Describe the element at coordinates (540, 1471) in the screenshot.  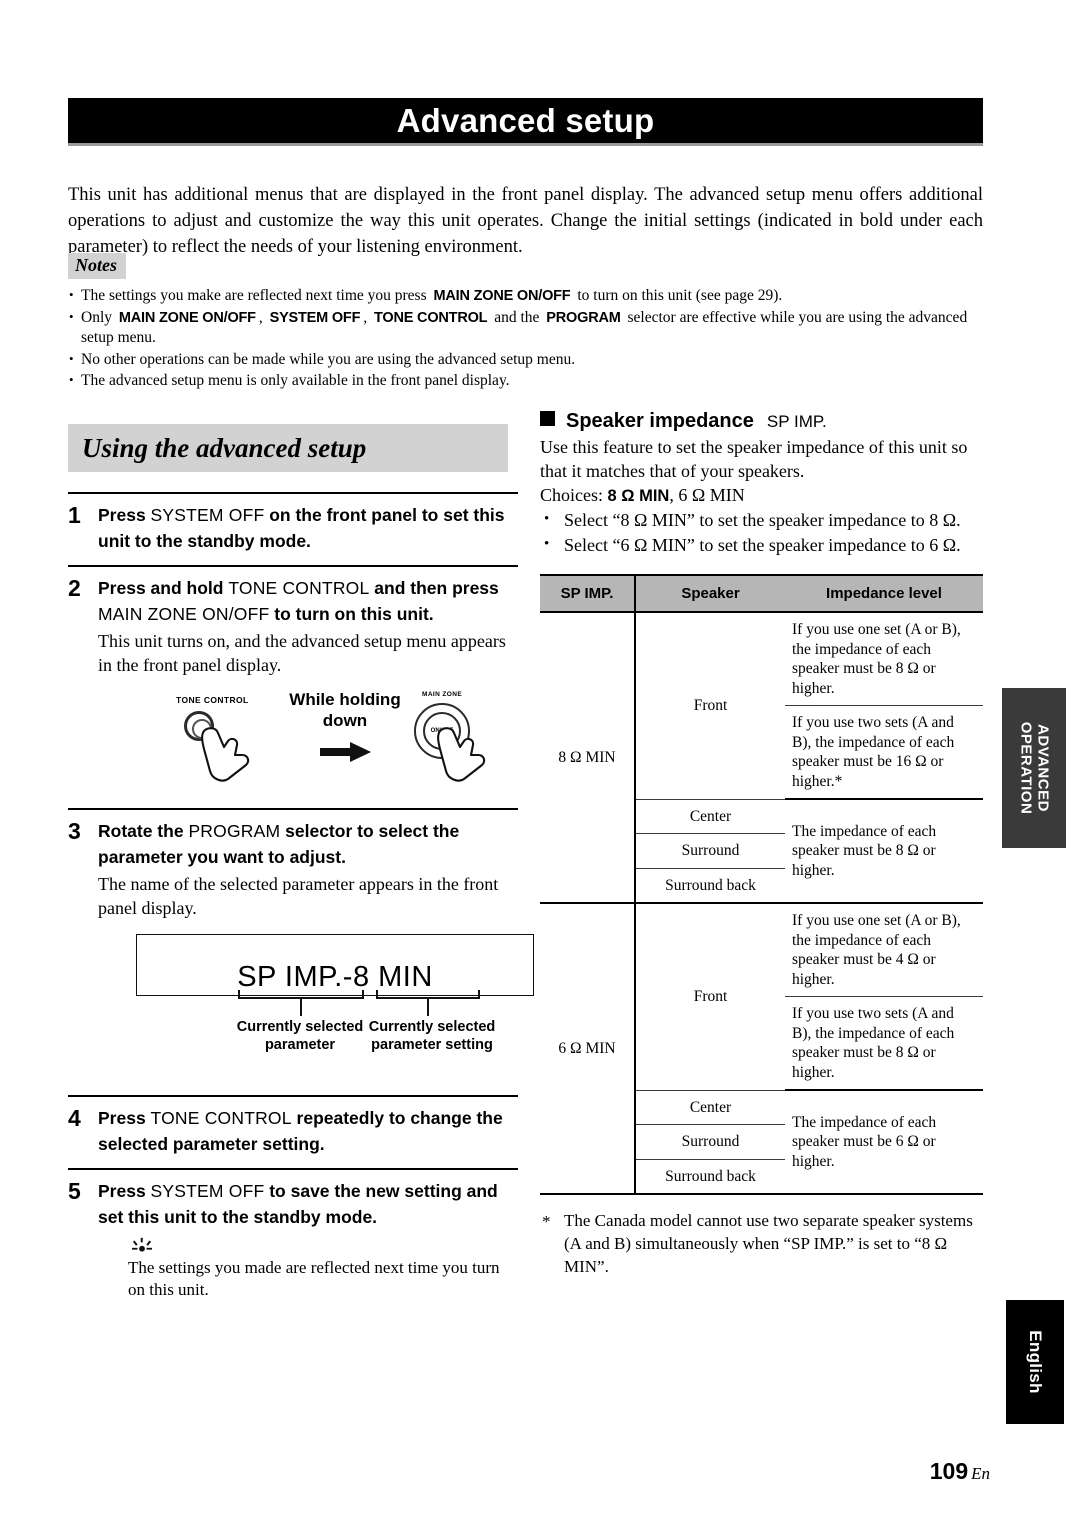
I see `page-footer: 109 En` at that location.